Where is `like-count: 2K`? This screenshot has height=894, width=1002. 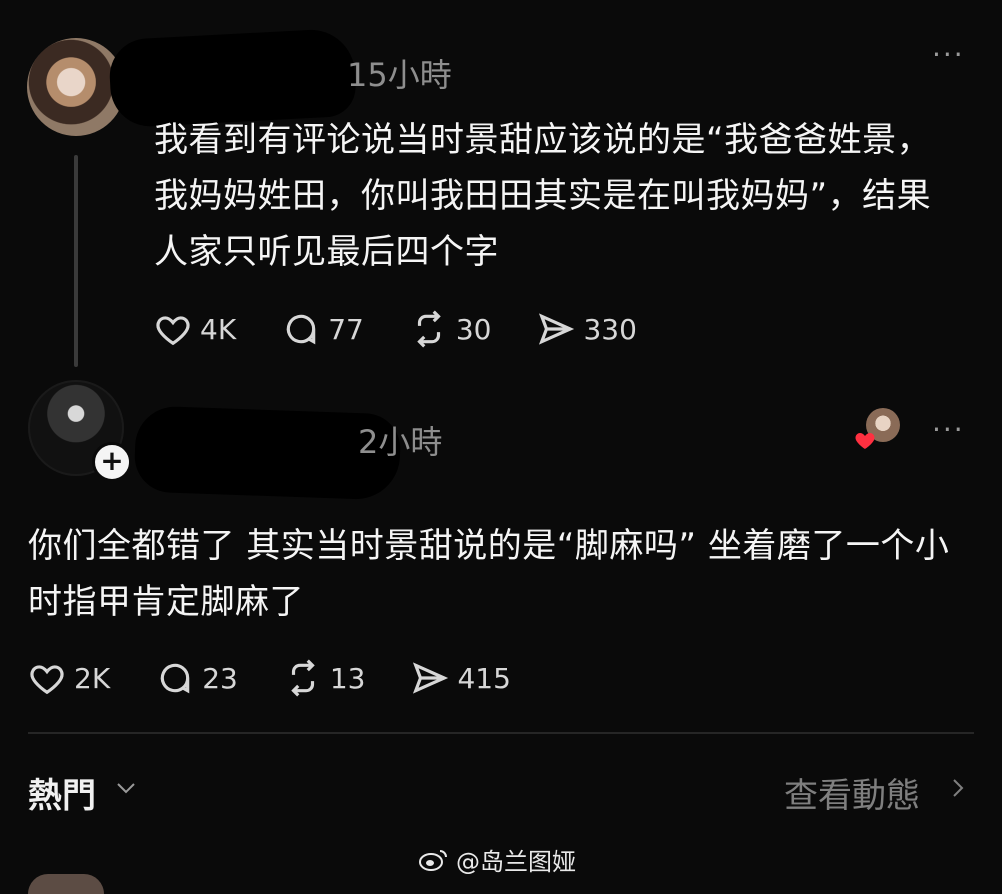 like-count: 2K is located at coordinates (92, 678).